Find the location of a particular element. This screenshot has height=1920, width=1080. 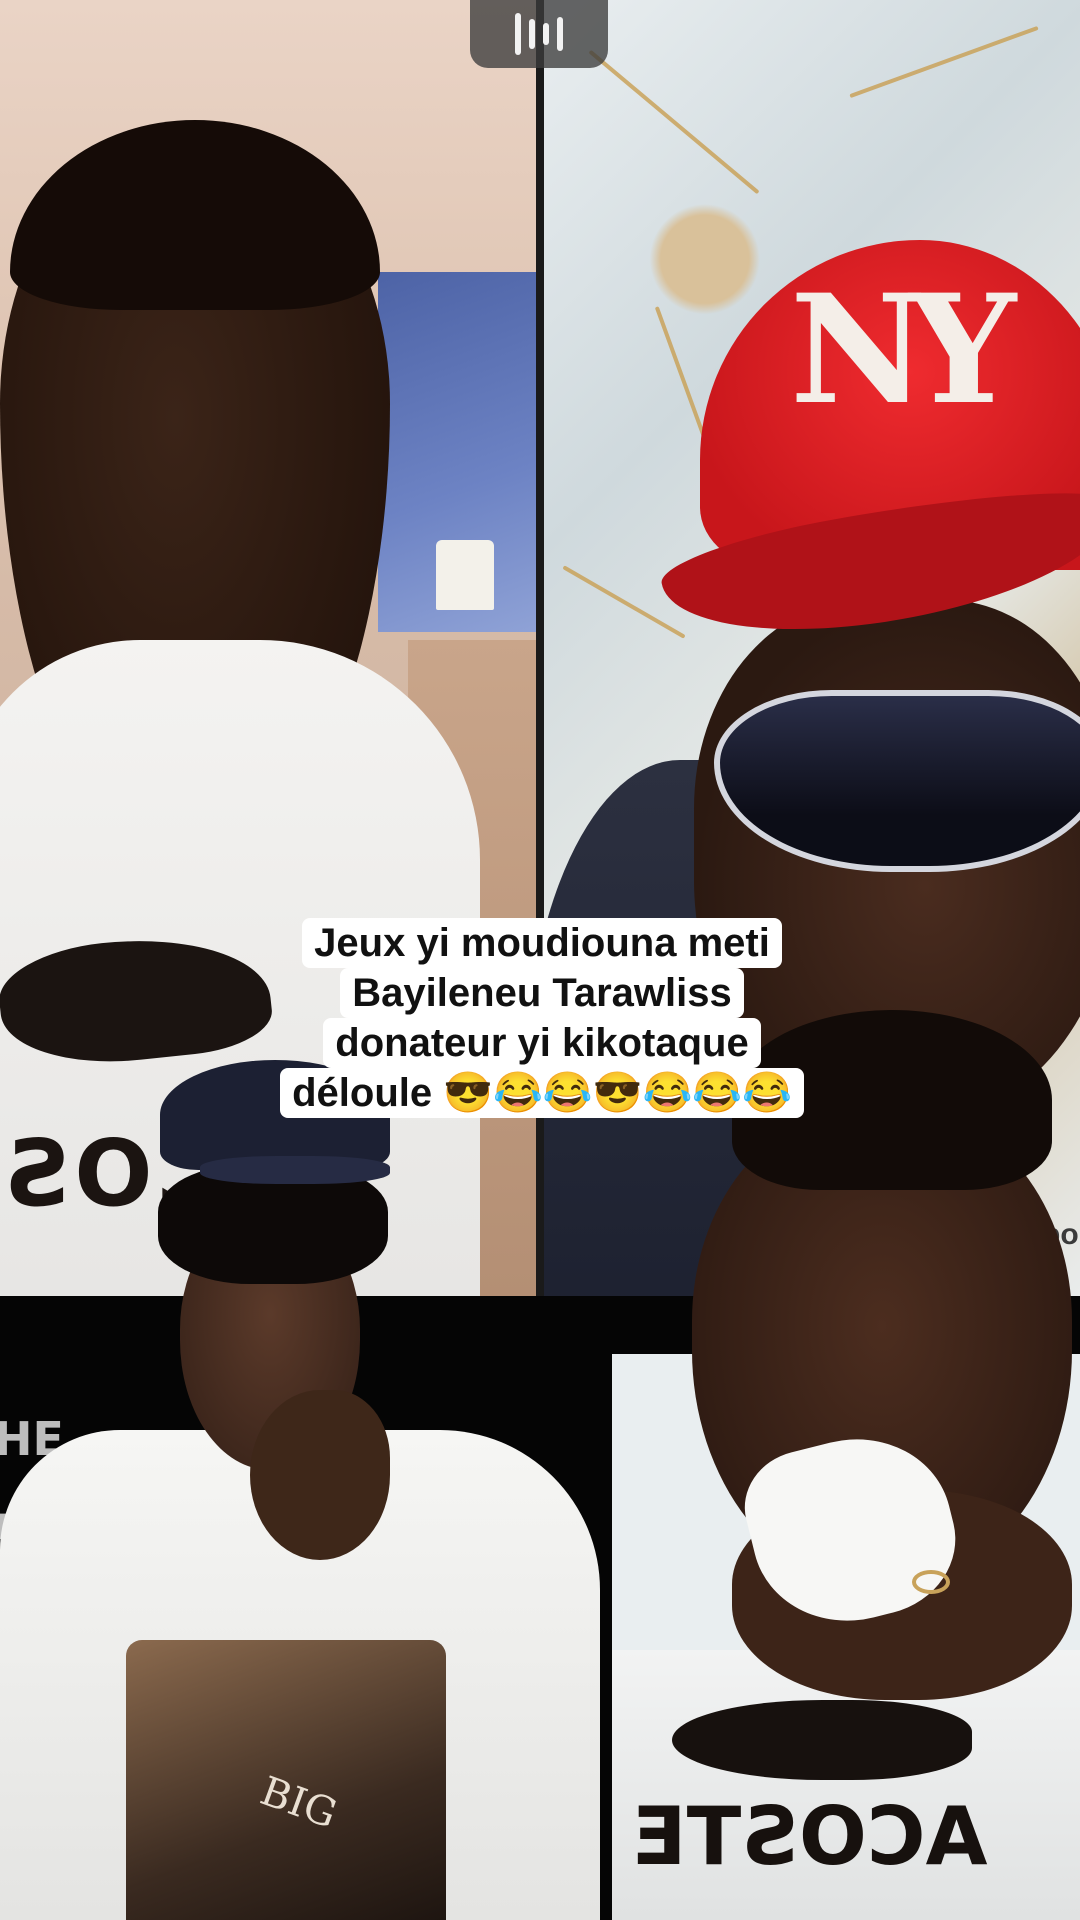

caption-line: déloule 😎😂😂😎😂😂😂 is located at coordinates (542, 1093).